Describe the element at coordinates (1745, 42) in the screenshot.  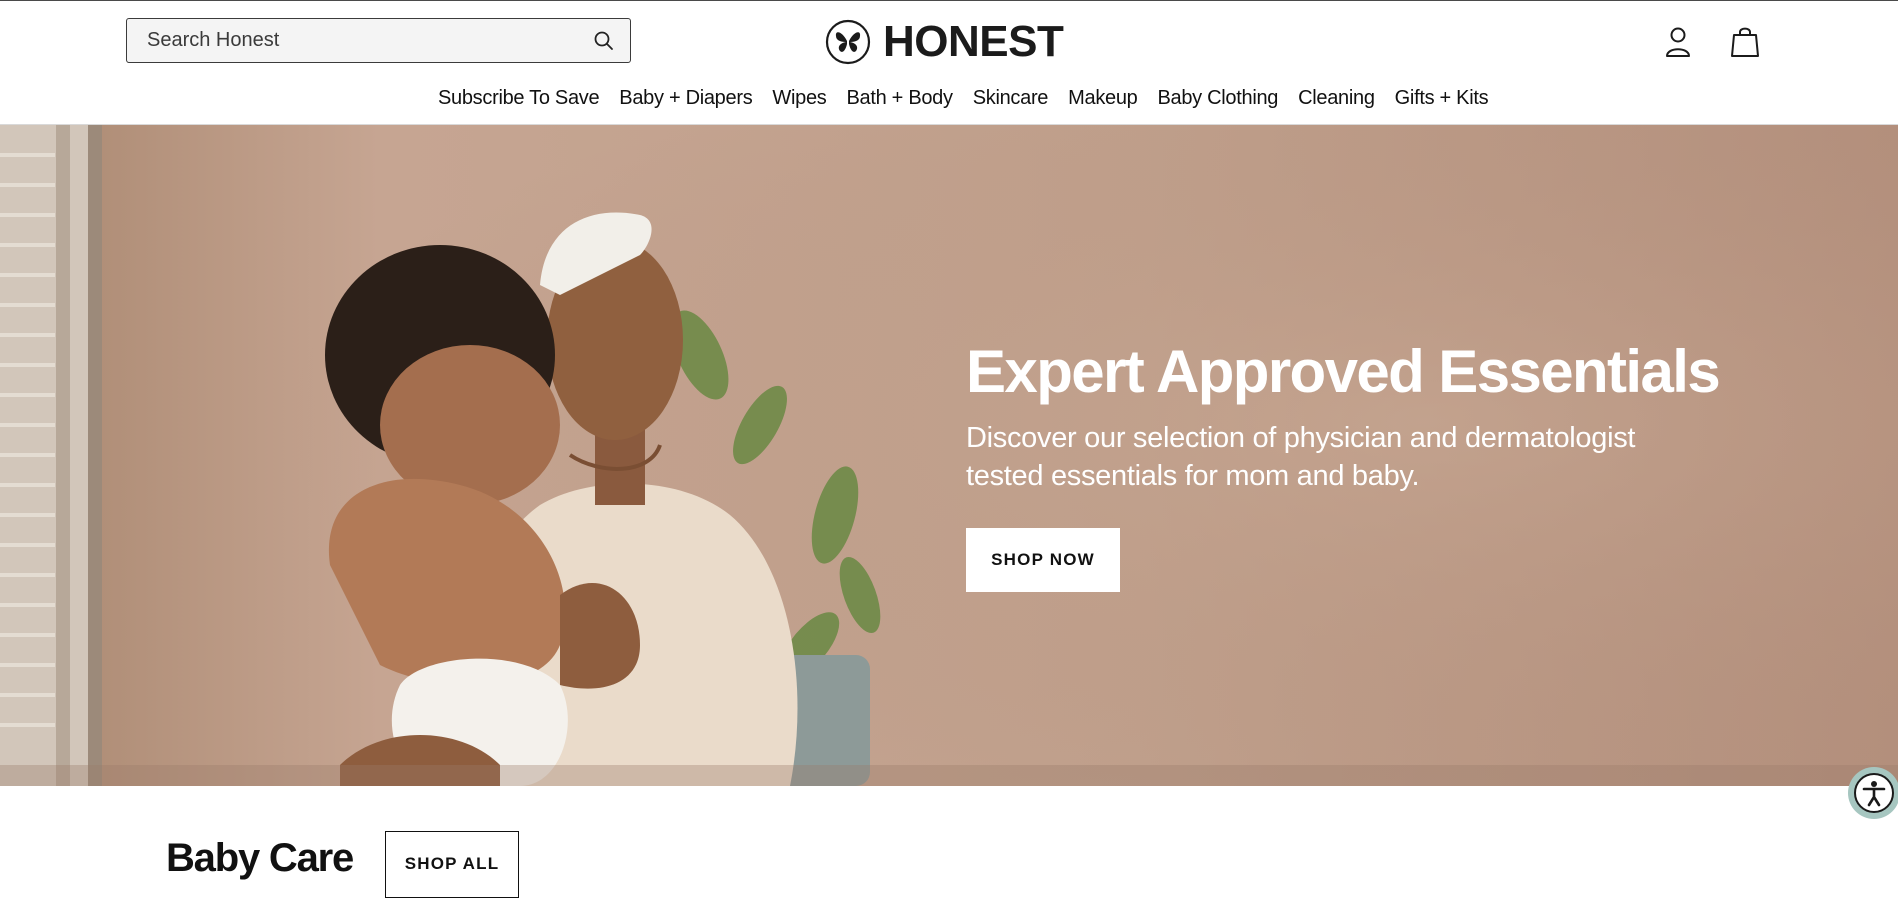
I see `shopping-bag-icon` at that location.